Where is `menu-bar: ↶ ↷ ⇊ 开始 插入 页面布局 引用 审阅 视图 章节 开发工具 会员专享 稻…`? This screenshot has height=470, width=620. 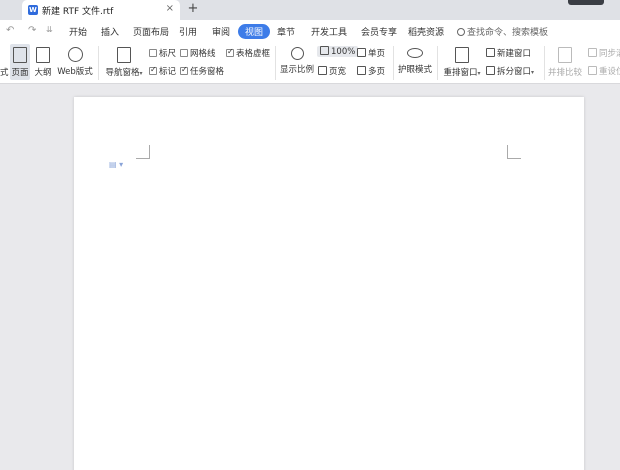 menu-bar: ↶ ↷ ⇊ 开始 插入 页面布局 引用 审阅 视图 章节 开发工具 会员专享 稻… is located at coordinates (310, 31).